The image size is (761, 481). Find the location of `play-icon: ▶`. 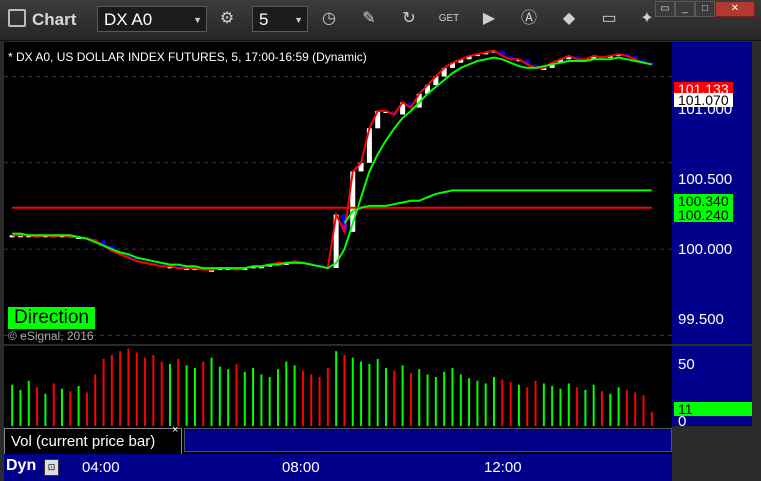

play-icon: ▶ is located at coordinates (489, 19).